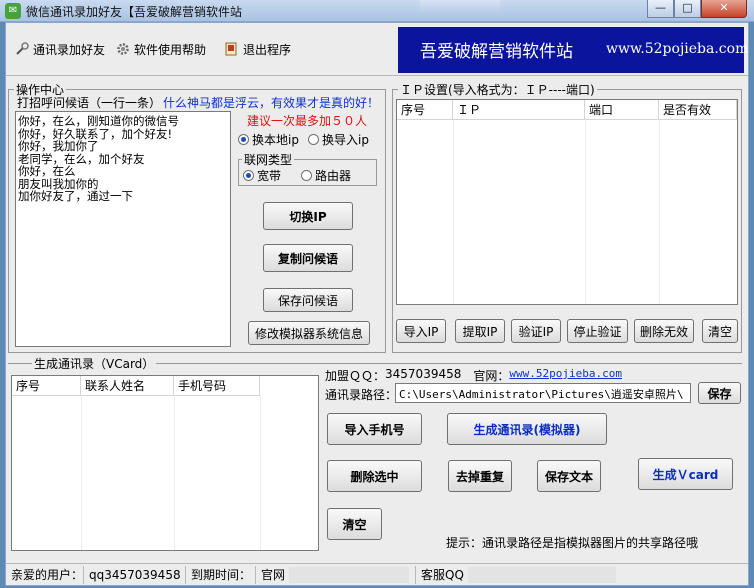  I want to click on delete-invalid-button: 删除无效, so click(664, 331).